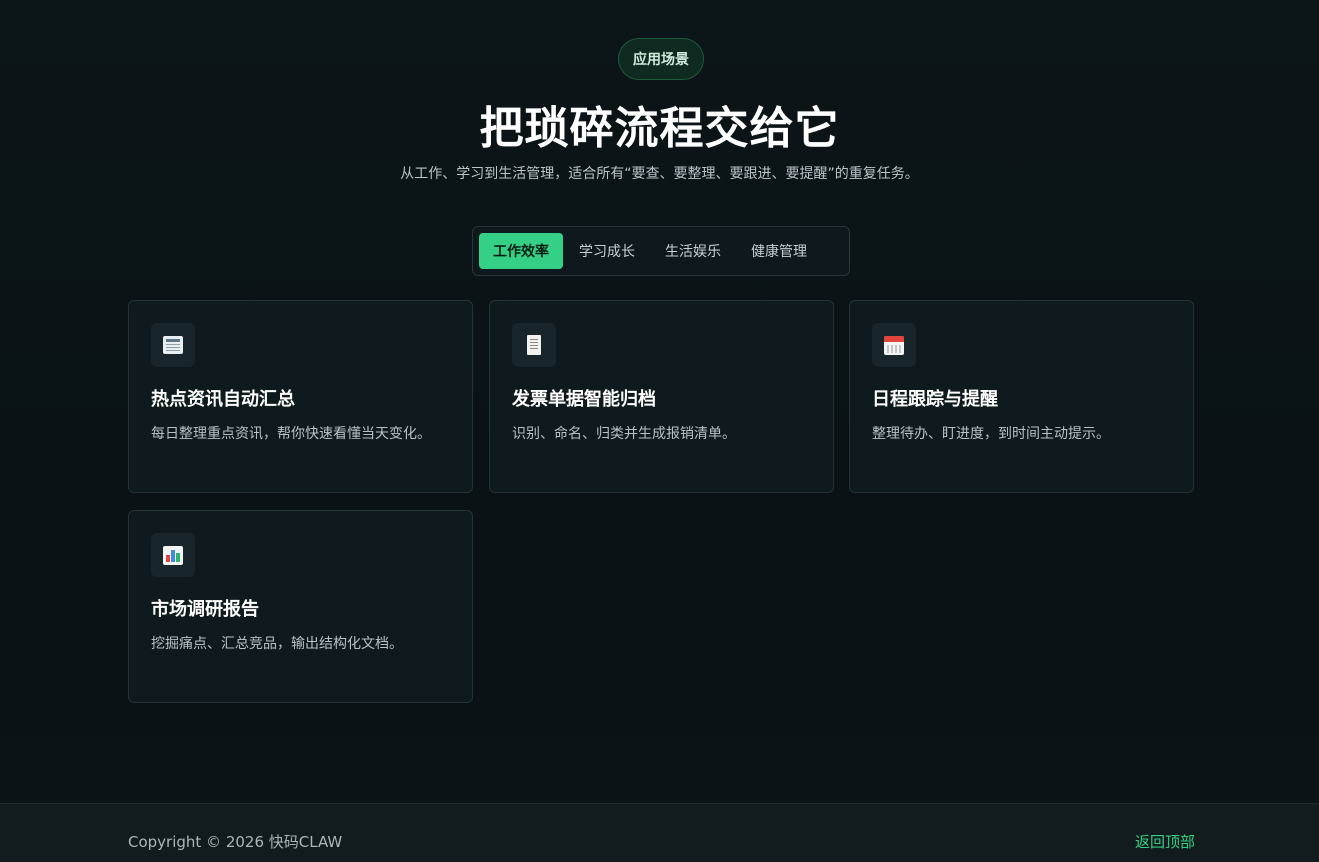 The image size is (1319, 862). Describe the element at coordinates (779, 251) in the screenshot. I see `tab-health-management: 健康管理` at that location.